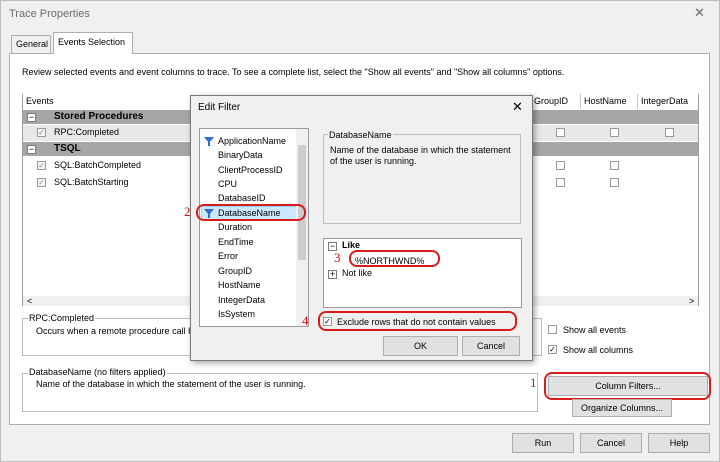  I want to click on category-label: Stored Procedures, so click(99, 116).